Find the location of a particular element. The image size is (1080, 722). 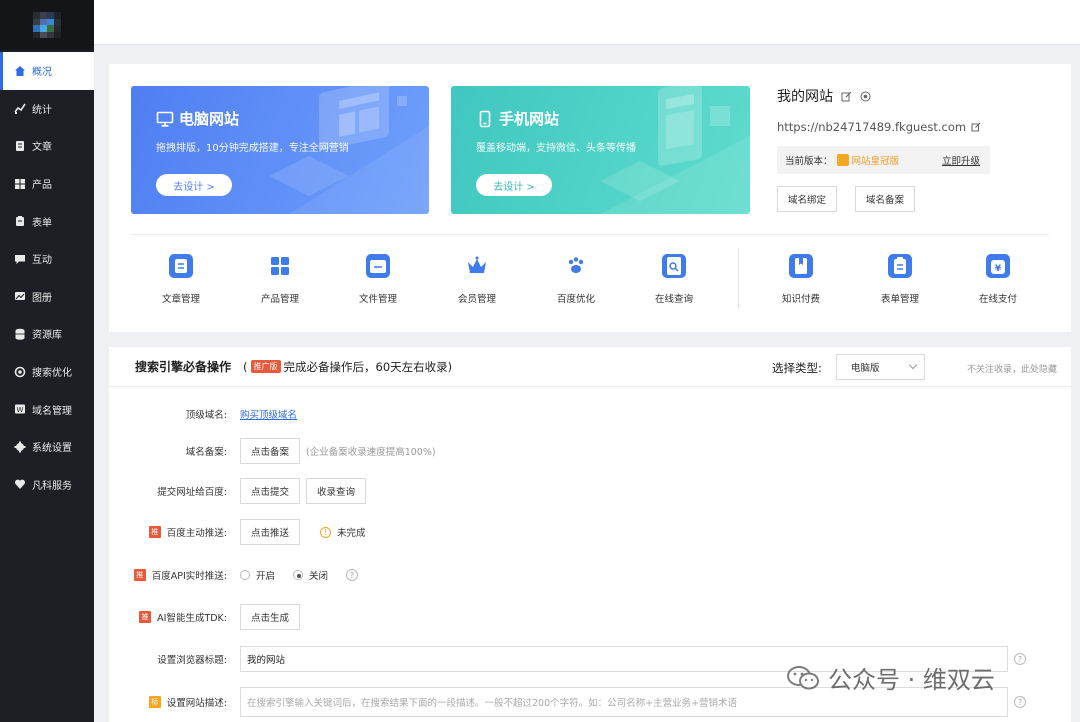

mobile-site-banner: 手机网站 覆盖移动端，支持微信、头条等传播 去设计 > is located at coordinates (600, 150).